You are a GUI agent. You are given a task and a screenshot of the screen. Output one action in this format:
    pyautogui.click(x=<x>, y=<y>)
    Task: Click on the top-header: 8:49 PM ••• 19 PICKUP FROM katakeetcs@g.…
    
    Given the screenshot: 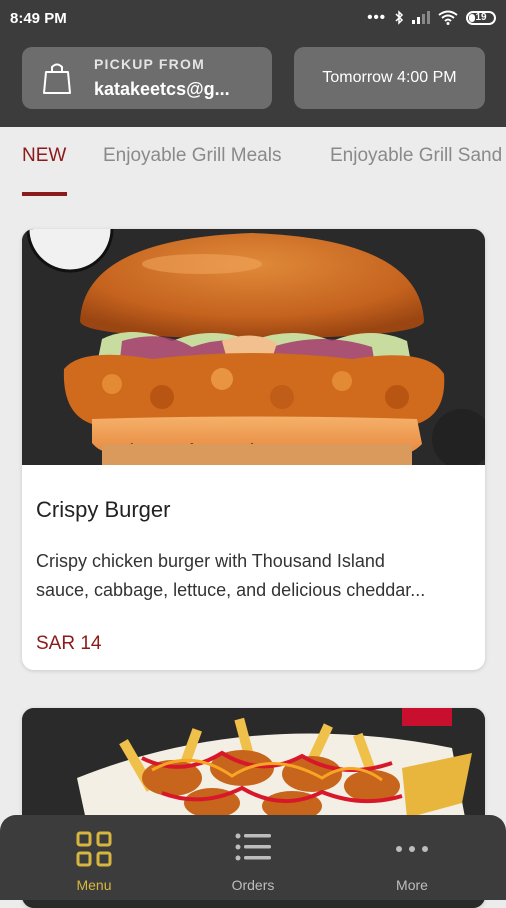 What is the action you would take?
    pyautogui.click(x=253, y=63)
    